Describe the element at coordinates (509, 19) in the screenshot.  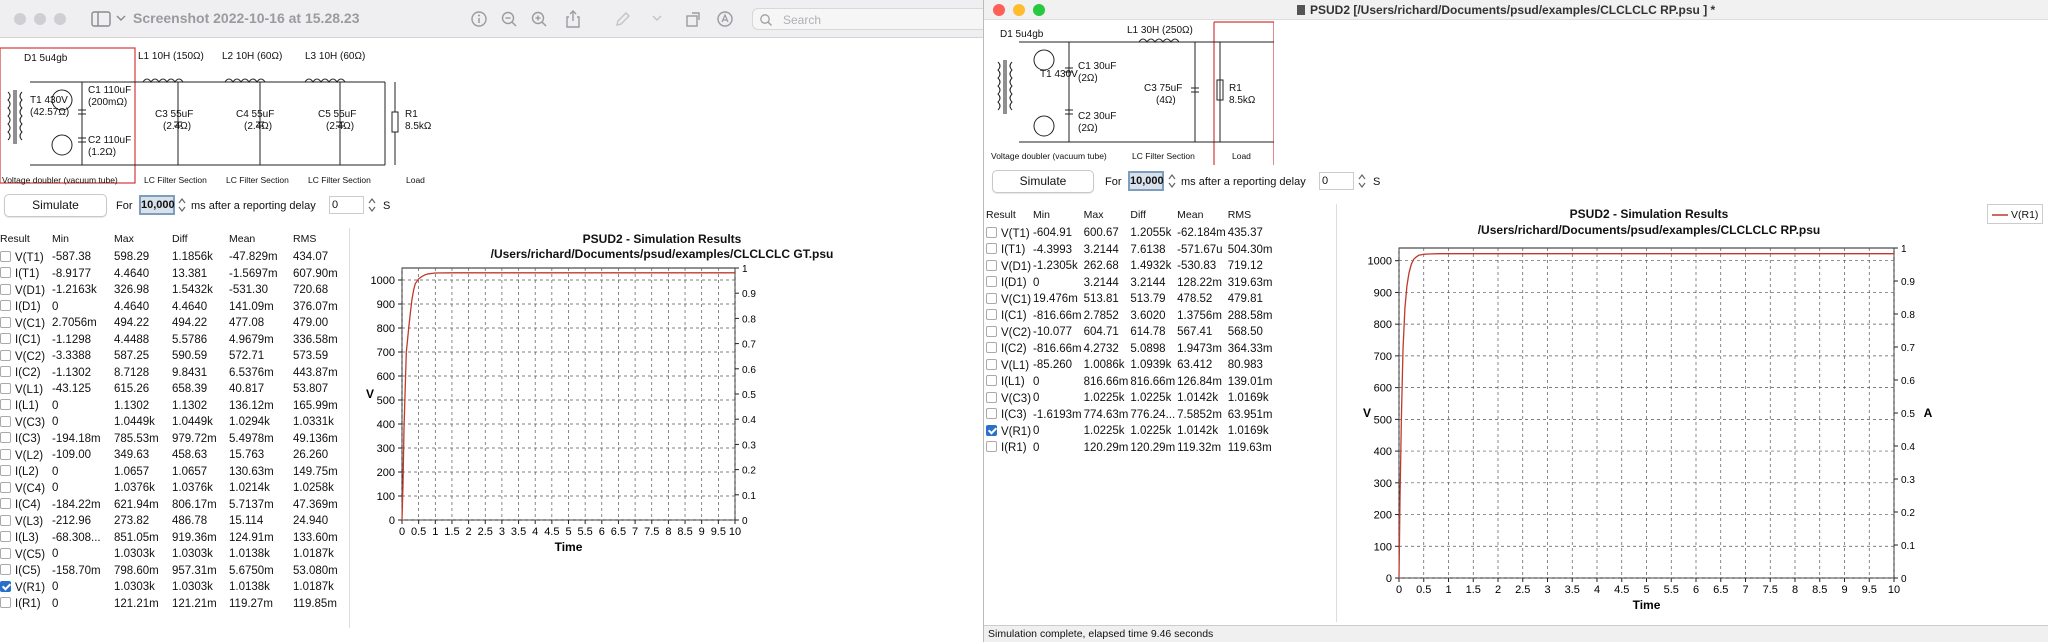
I see `zoom-out-icon` at that location.